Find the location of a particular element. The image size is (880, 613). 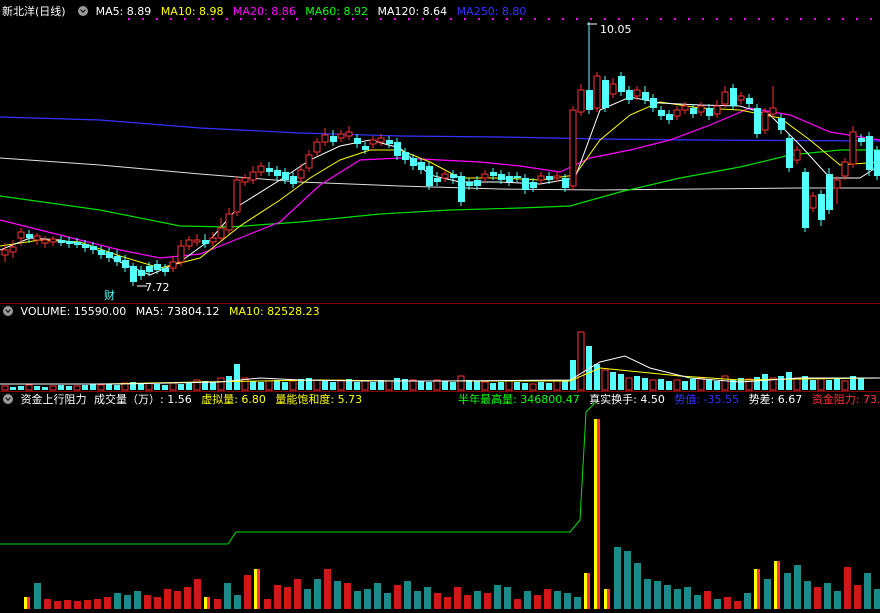

half-year-max-label: 半年最高量: 346800.47 is located at coordinates (519, 399).